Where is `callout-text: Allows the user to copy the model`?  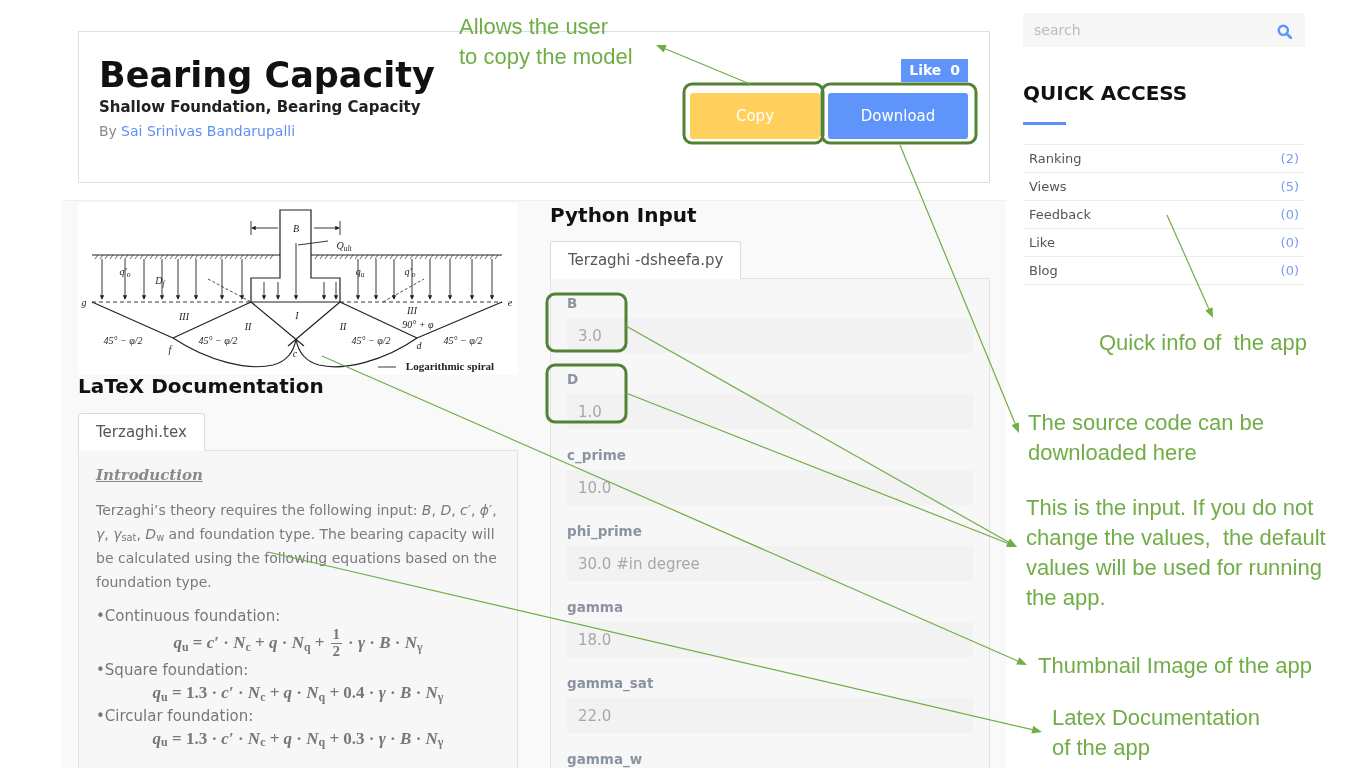 callout-text: Allows the user to copy the model is located at coordinates (546, 42).